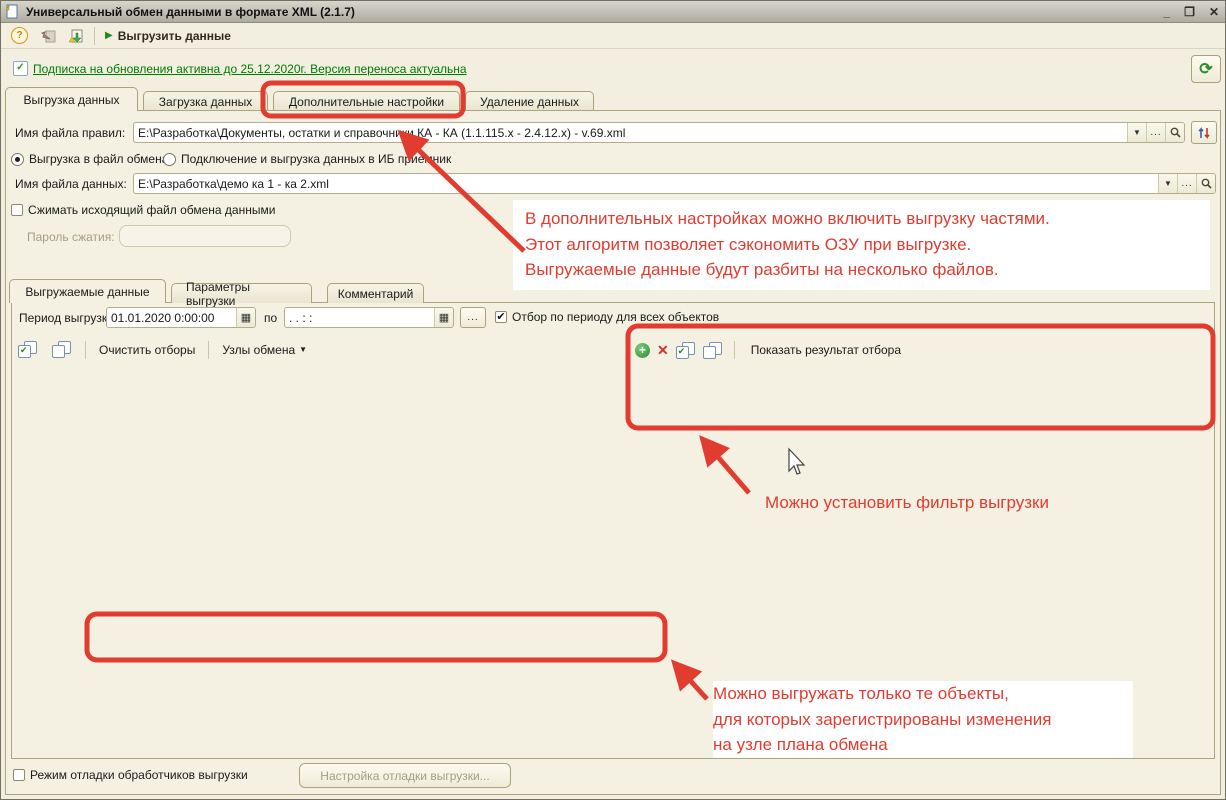  What do you see at coordinates (143, 210) in the screenshot?
I see `compress-checkbox: Сжимать исходящий файл обмена данными` at bounding box center [143, 210].